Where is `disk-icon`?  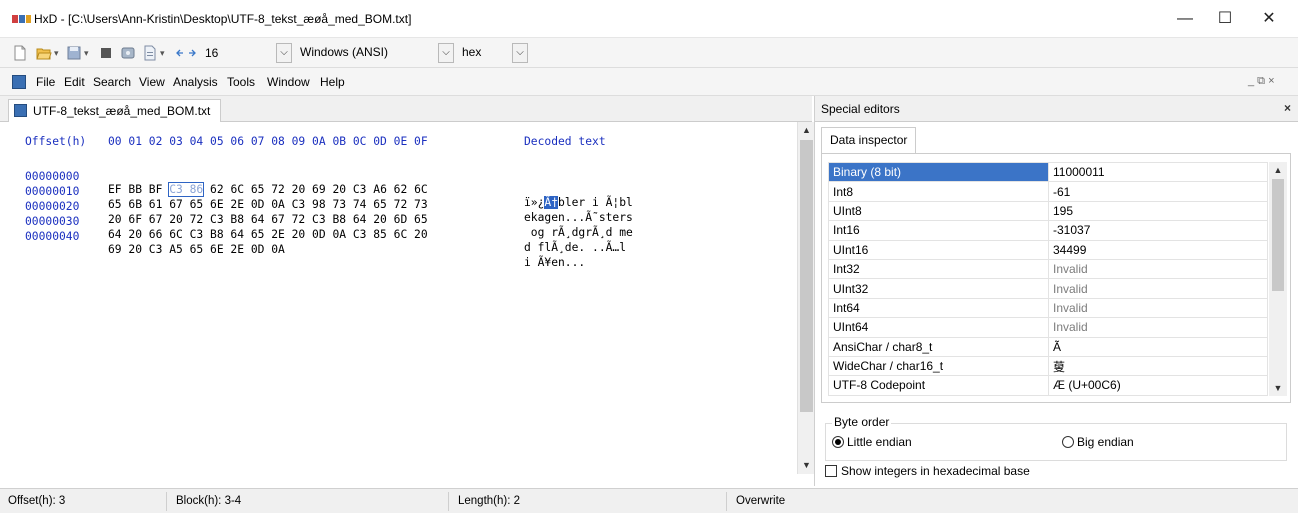
disk-icon is located at coordinates (128, 53).